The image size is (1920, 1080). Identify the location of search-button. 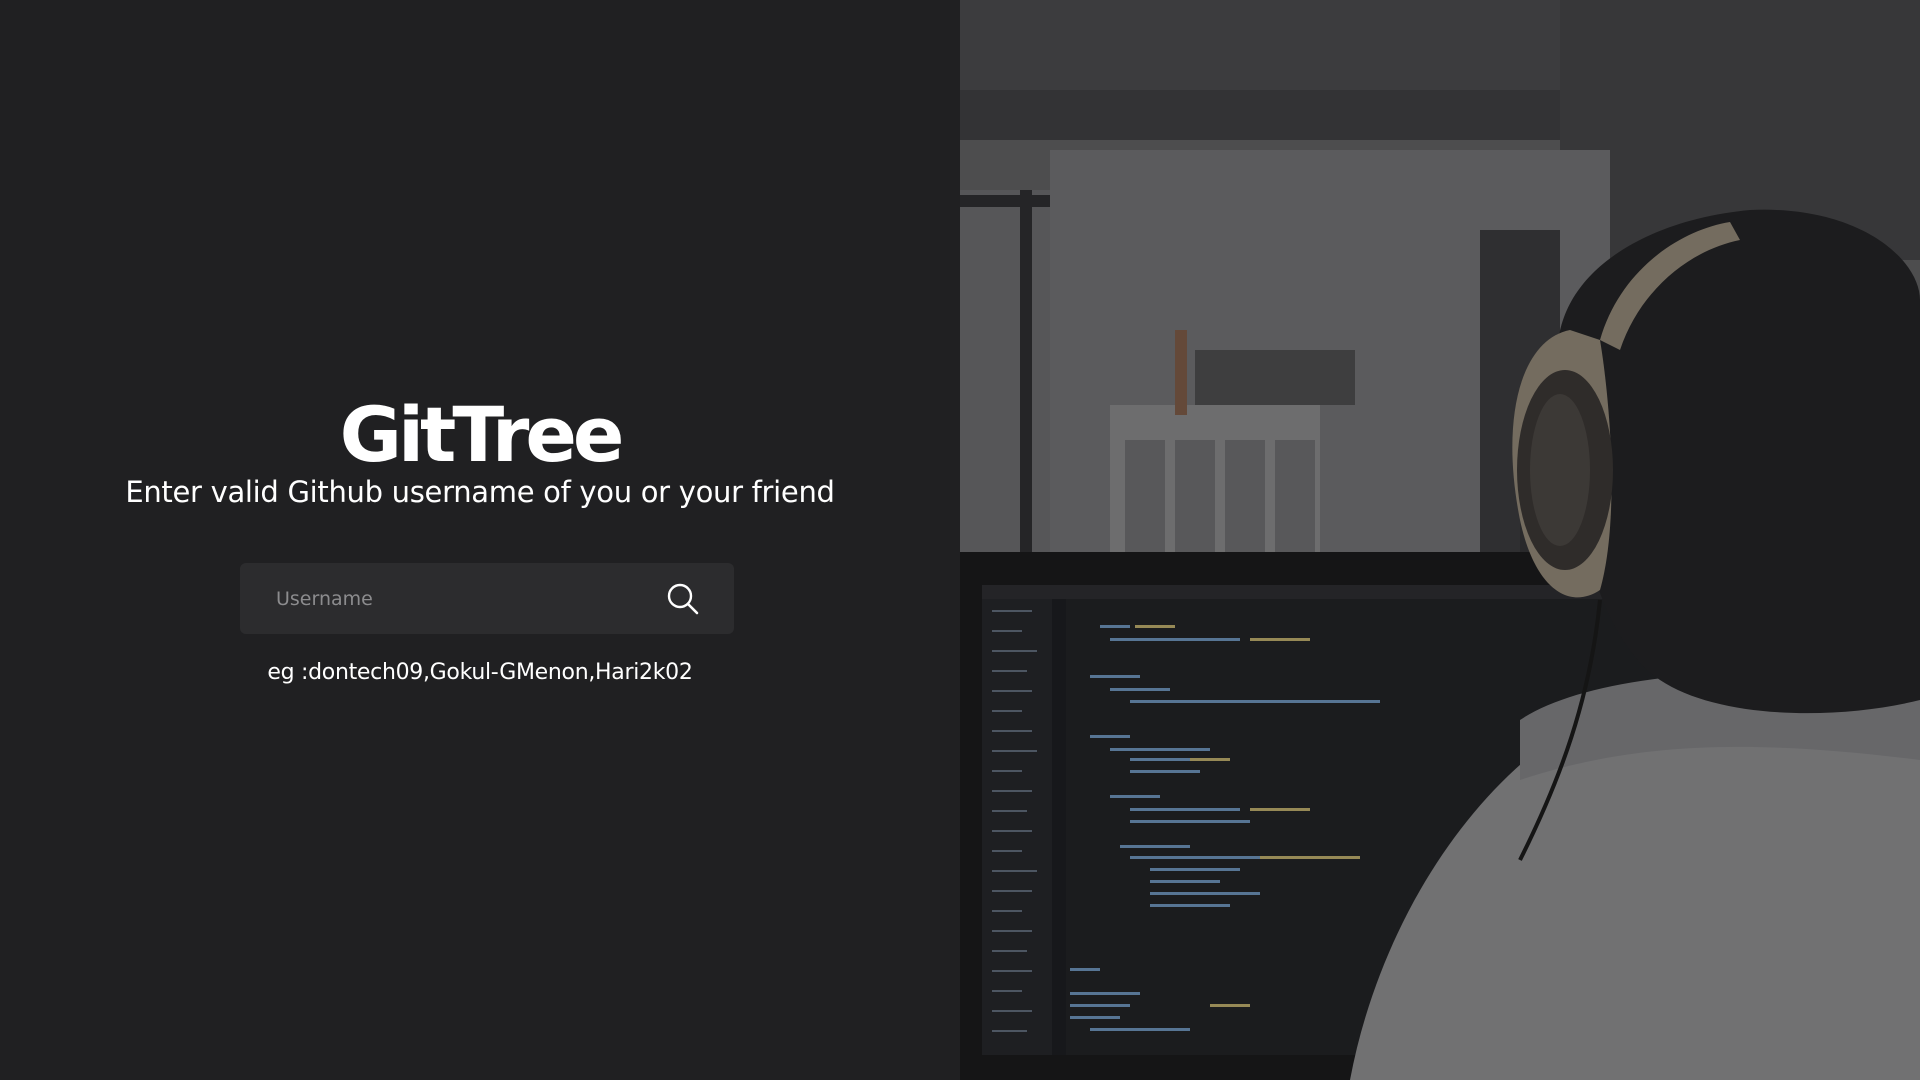
(683, 599).